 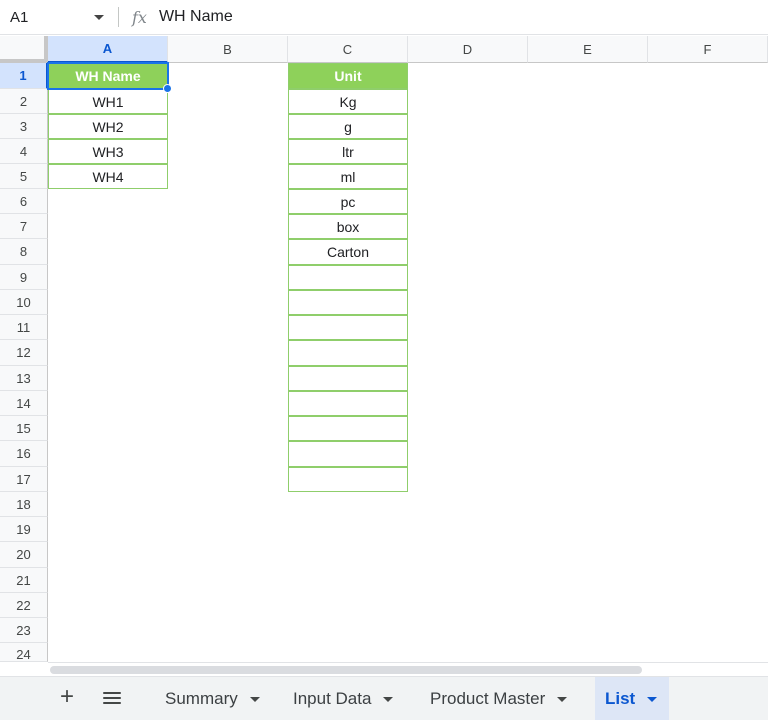 I want to click on row-header-16: 16, so click(x=24, y=454).